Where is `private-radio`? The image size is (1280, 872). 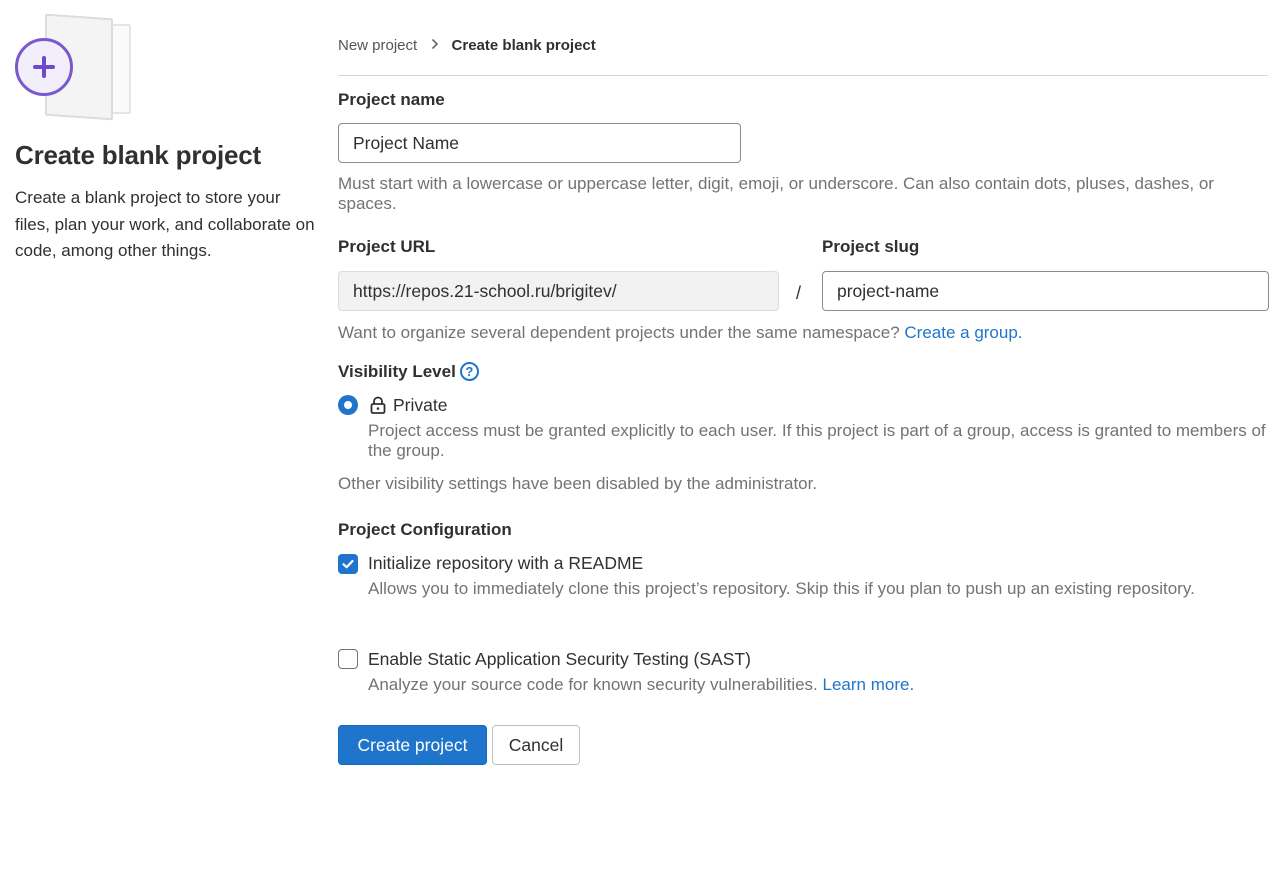
private-radio is located at coordinates (348, 405).